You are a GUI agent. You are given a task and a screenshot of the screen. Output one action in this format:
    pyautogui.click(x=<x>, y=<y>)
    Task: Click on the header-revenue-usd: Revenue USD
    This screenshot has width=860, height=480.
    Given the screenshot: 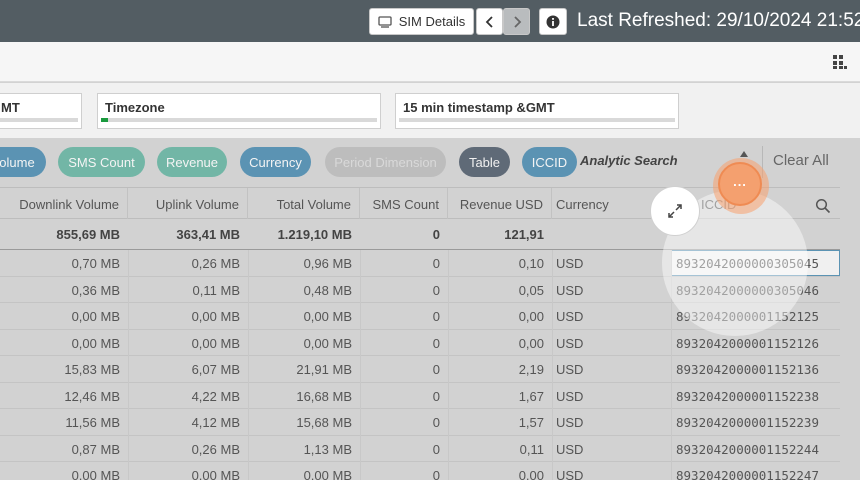 What is the action you would take?
    pyautogui.click(x=500, y=203)
    